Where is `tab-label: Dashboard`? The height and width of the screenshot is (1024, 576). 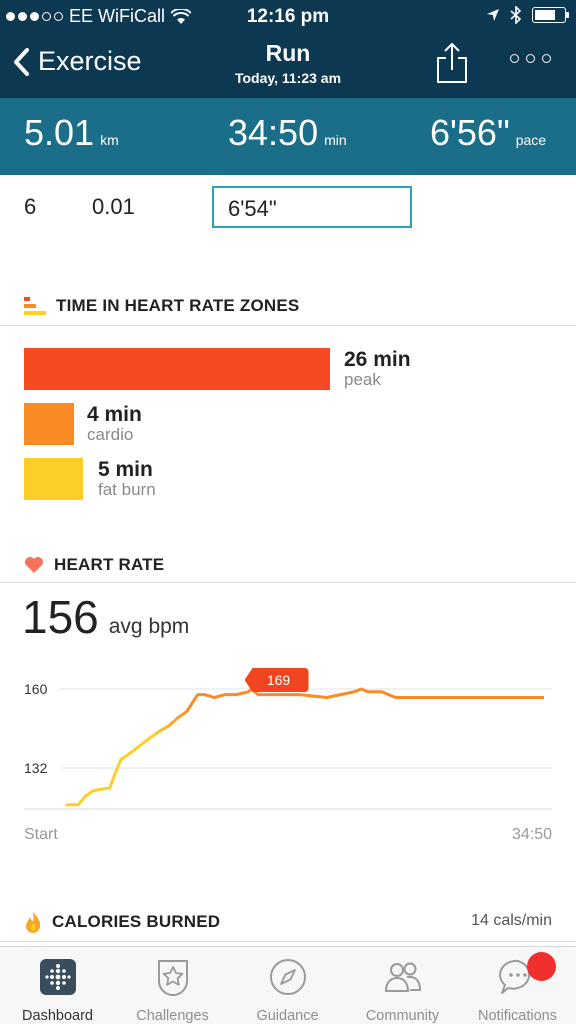 tab-label: Dashboard is located at coordinates (57, 1016).